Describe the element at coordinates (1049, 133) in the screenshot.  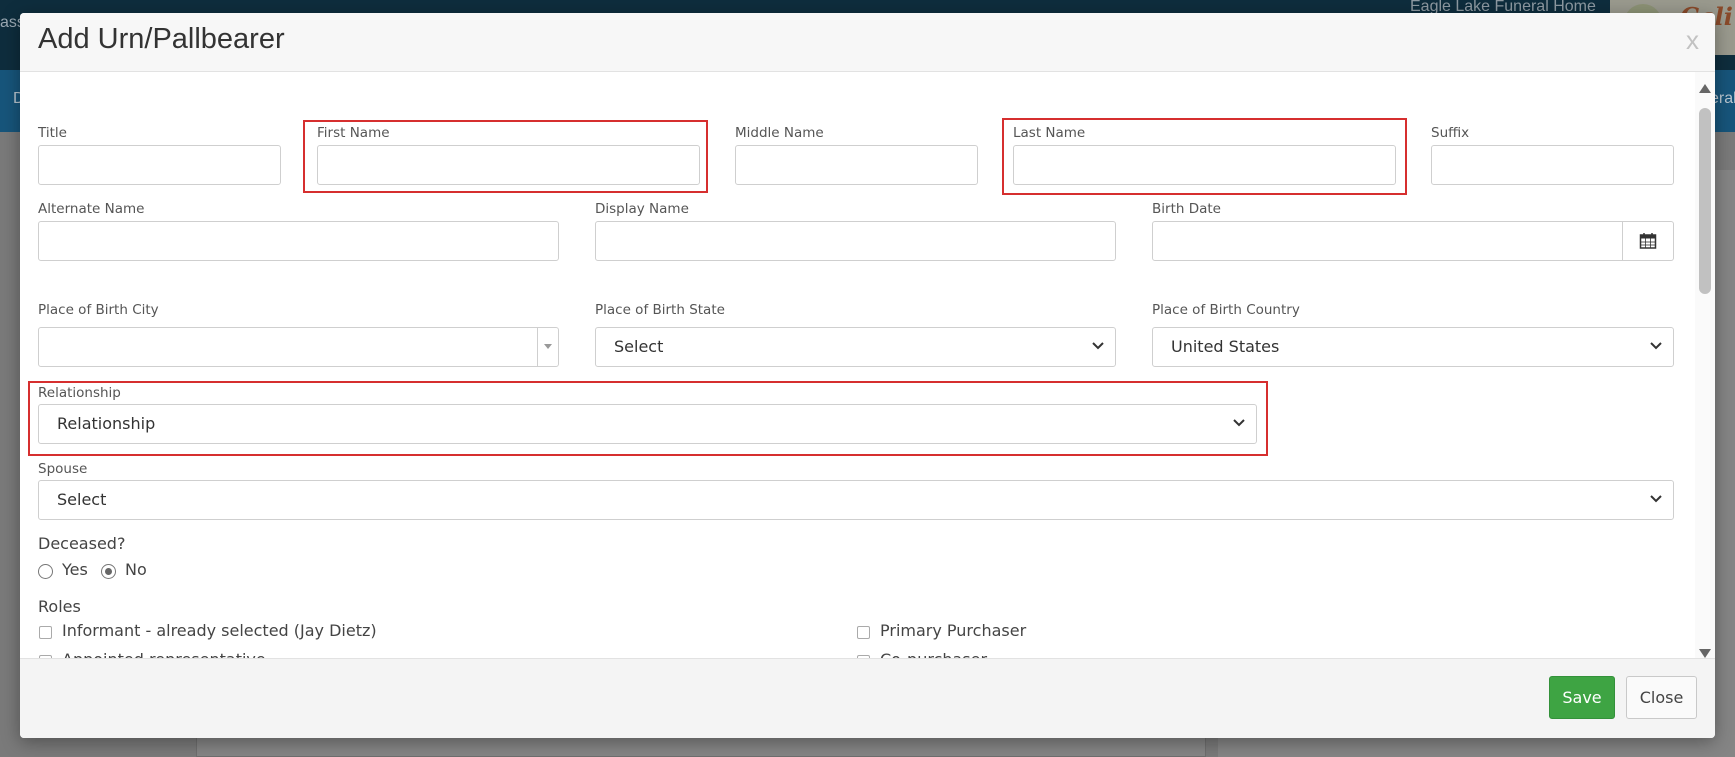
I see `last-name-label: Last Name` at that location.